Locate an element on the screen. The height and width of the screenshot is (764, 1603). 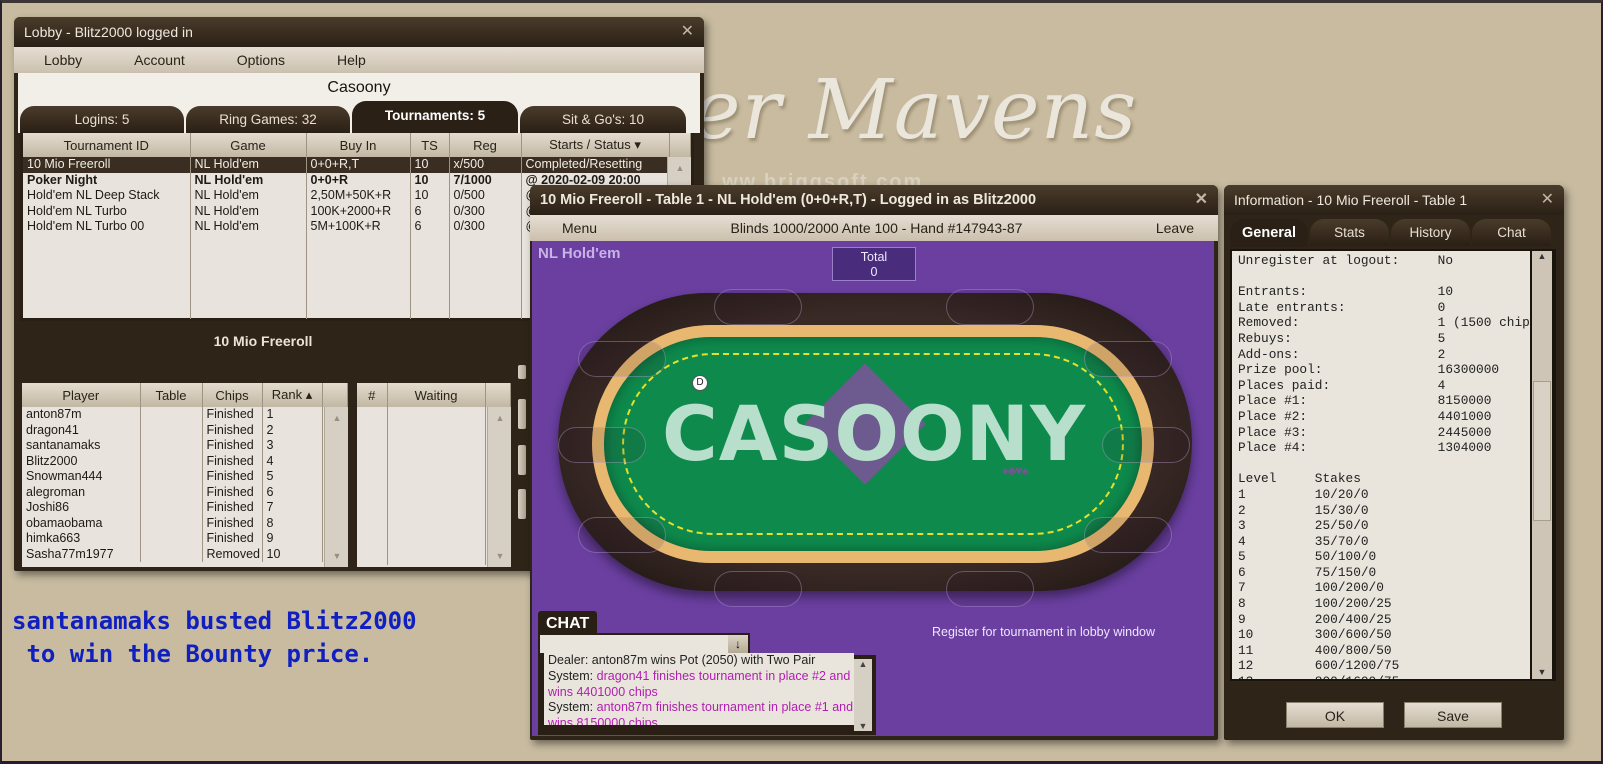
player-cell: anton87m is located at coordinates (81, 415).